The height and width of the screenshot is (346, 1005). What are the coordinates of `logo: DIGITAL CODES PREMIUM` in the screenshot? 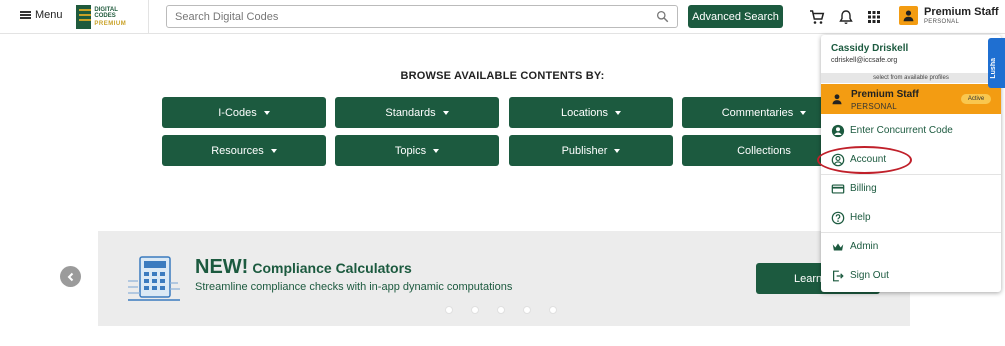 It's located at (105, 16).